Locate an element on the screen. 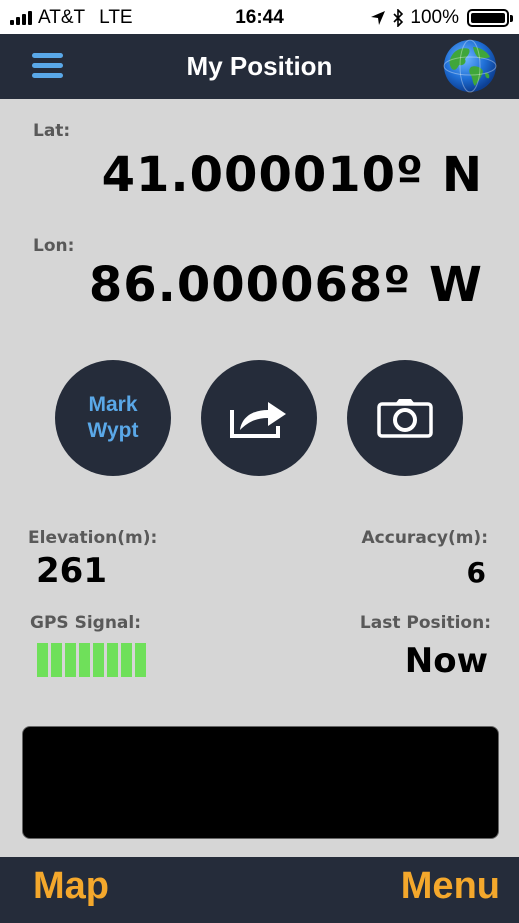 Image resolution: width=519 pixels, height=923 pixels. nav-bar: My Position is located at coordinates (259, 66).